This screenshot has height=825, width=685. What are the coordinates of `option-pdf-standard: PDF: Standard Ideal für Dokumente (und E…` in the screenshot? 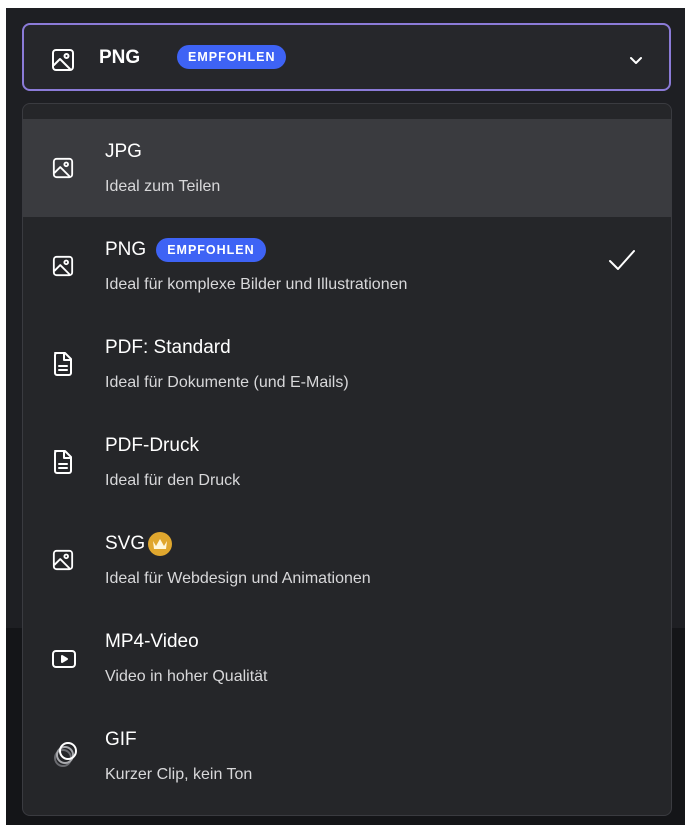 It's located at (347, 364).